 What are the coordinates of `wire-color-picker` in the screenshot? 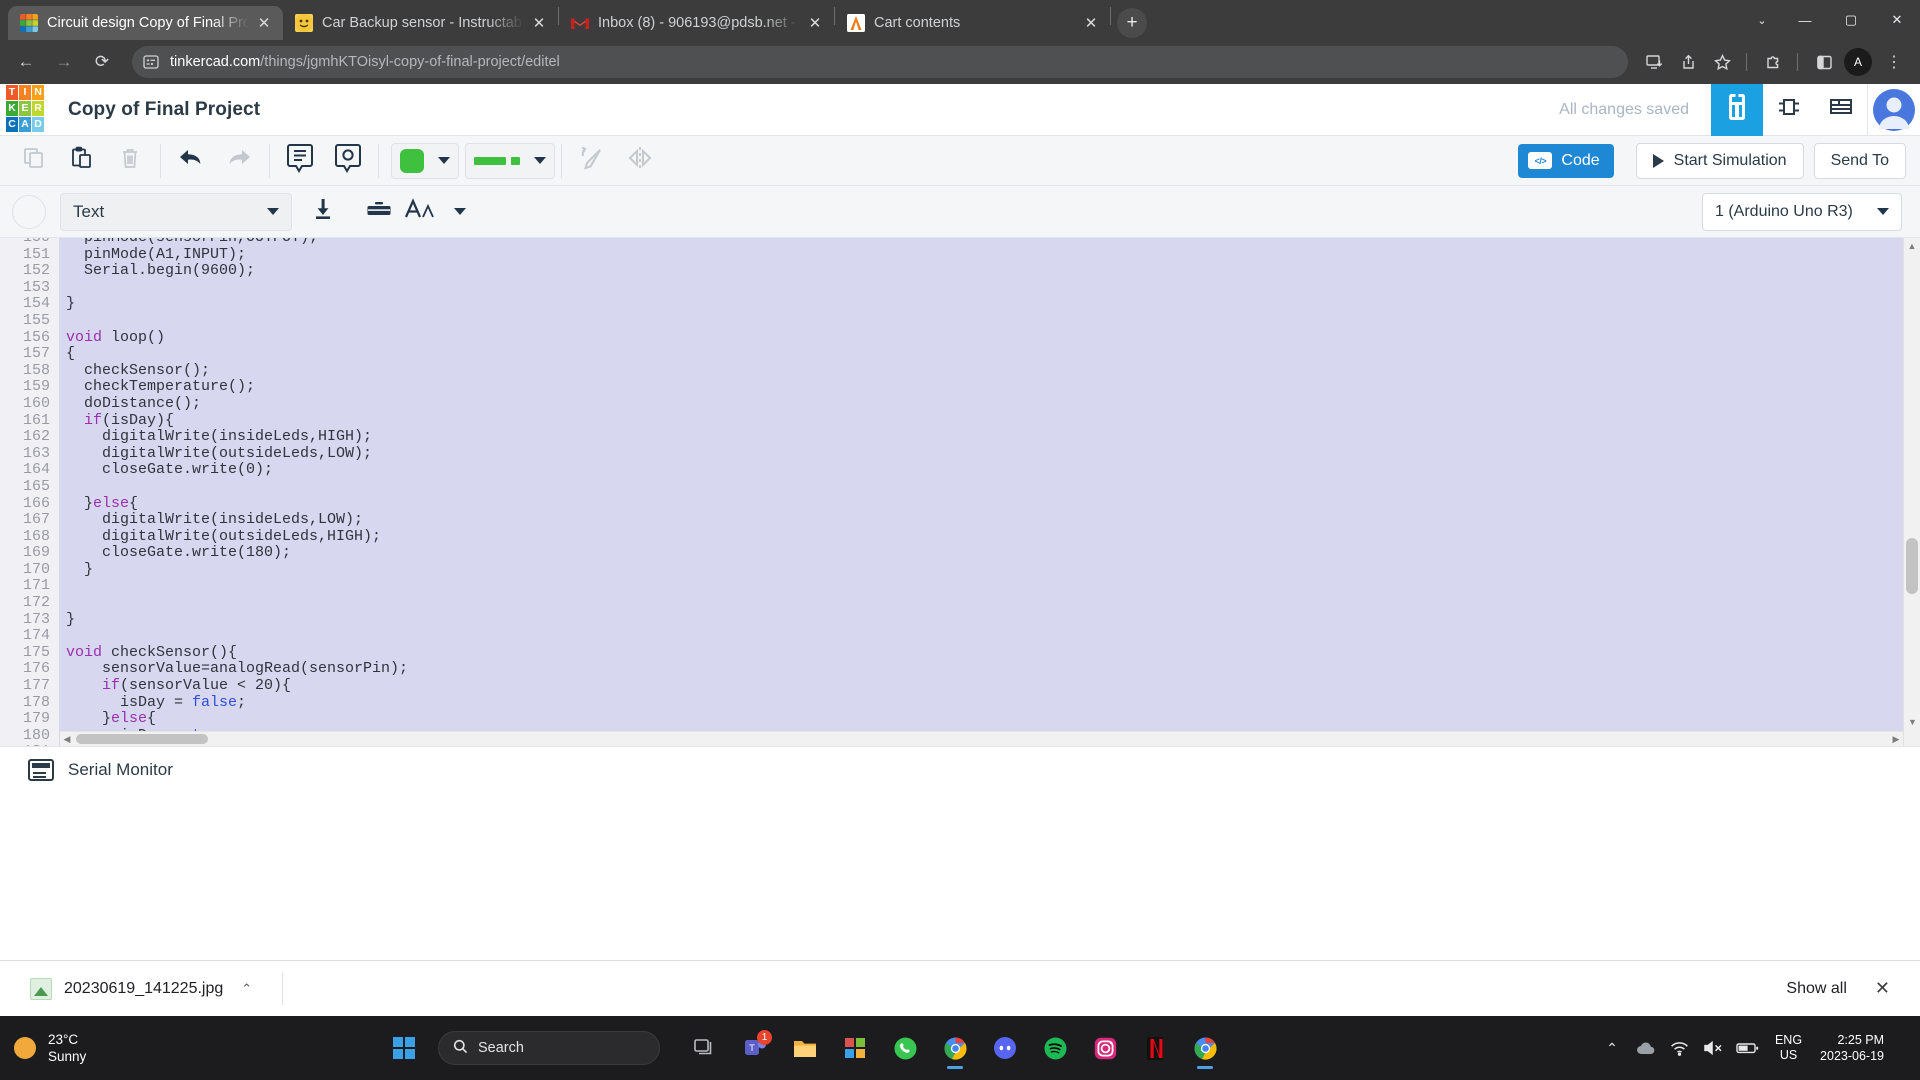 It's located at (425, 160).